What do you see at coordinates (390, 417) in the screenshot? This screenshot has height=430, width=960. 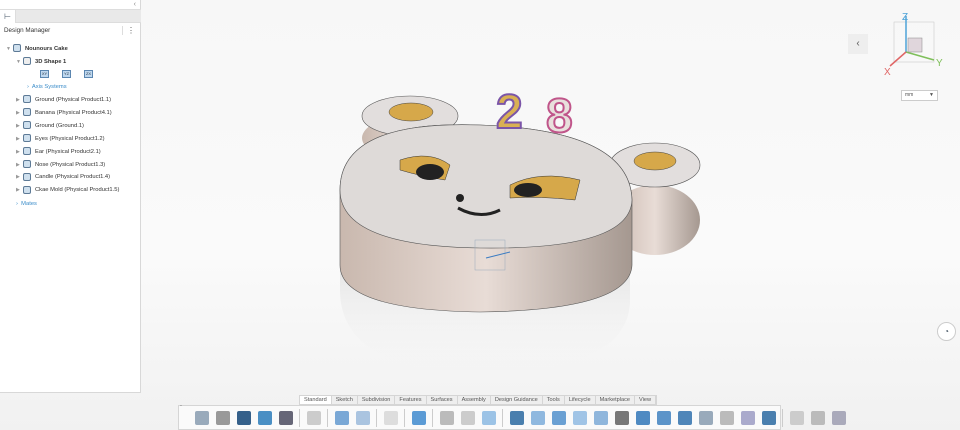 I see `help-icon` at bounding box center [390, 417].